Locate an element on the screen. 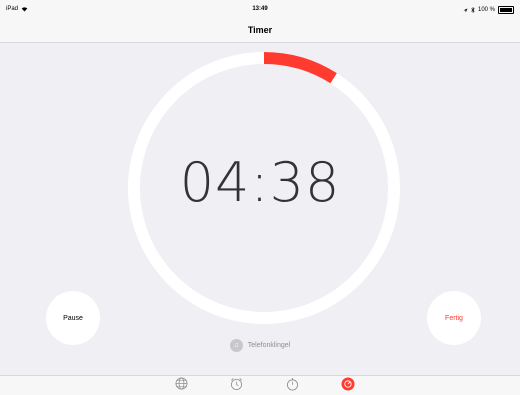 This screenshot has height=395, width=520. pause-button-label: Pause is located at coordinates (73, 318).